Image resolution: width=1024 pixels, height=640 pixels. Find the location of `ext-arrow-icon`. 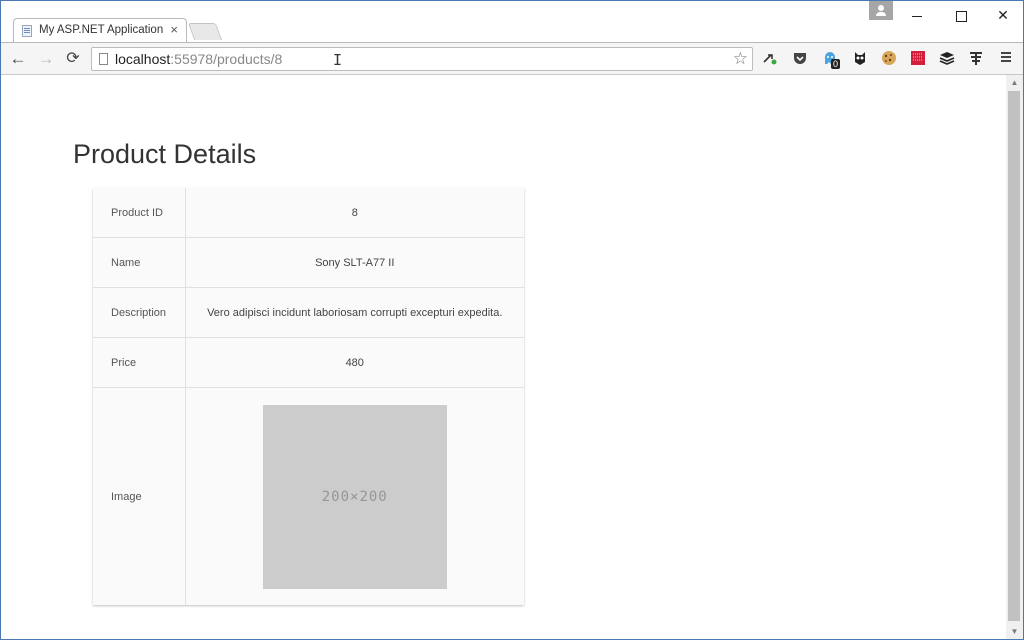

ext-arrow-icon is located at coordinates (770, 59).